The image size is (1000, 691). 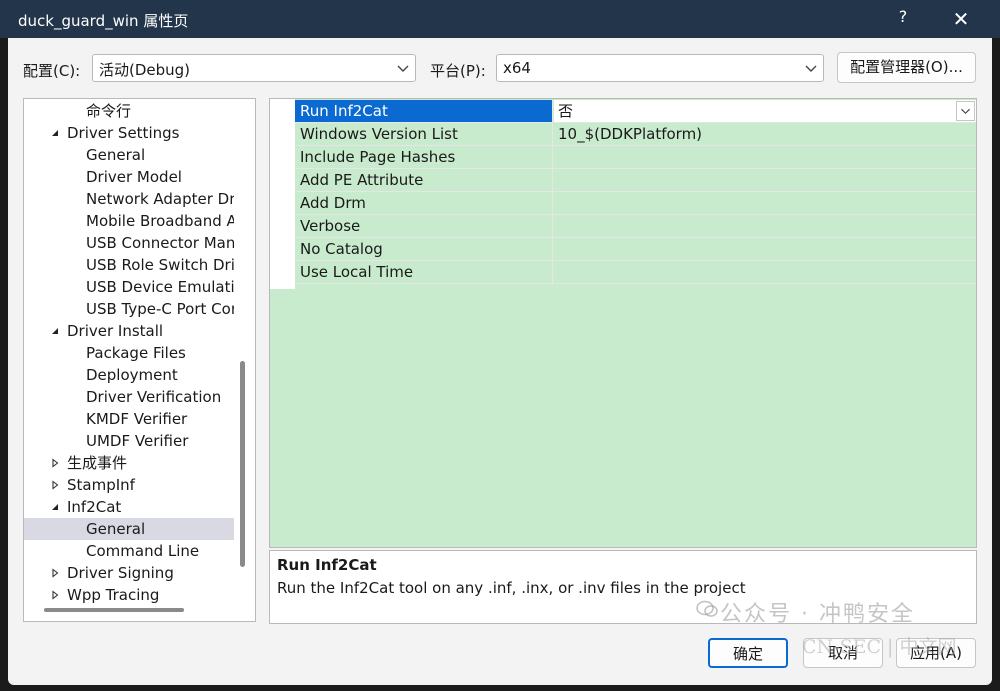 I want to click on window-title: duck_guard_win 属性页, so click(x=103, y=21).